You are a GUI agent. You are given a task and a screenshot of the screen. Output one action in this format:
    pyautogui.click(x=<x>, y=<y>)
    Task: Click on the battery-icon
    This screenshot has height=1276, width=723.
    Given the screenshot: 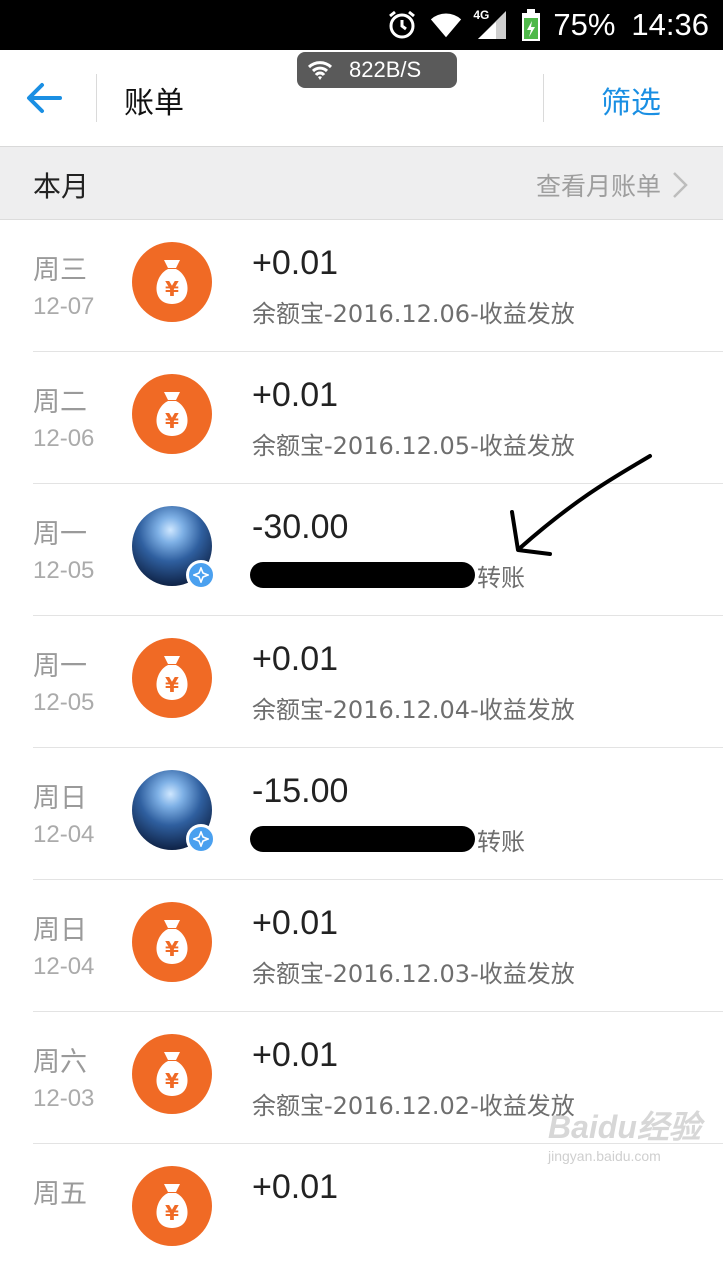 What is the action you would take?
    pyautogui.click(x=531, y=25)
    